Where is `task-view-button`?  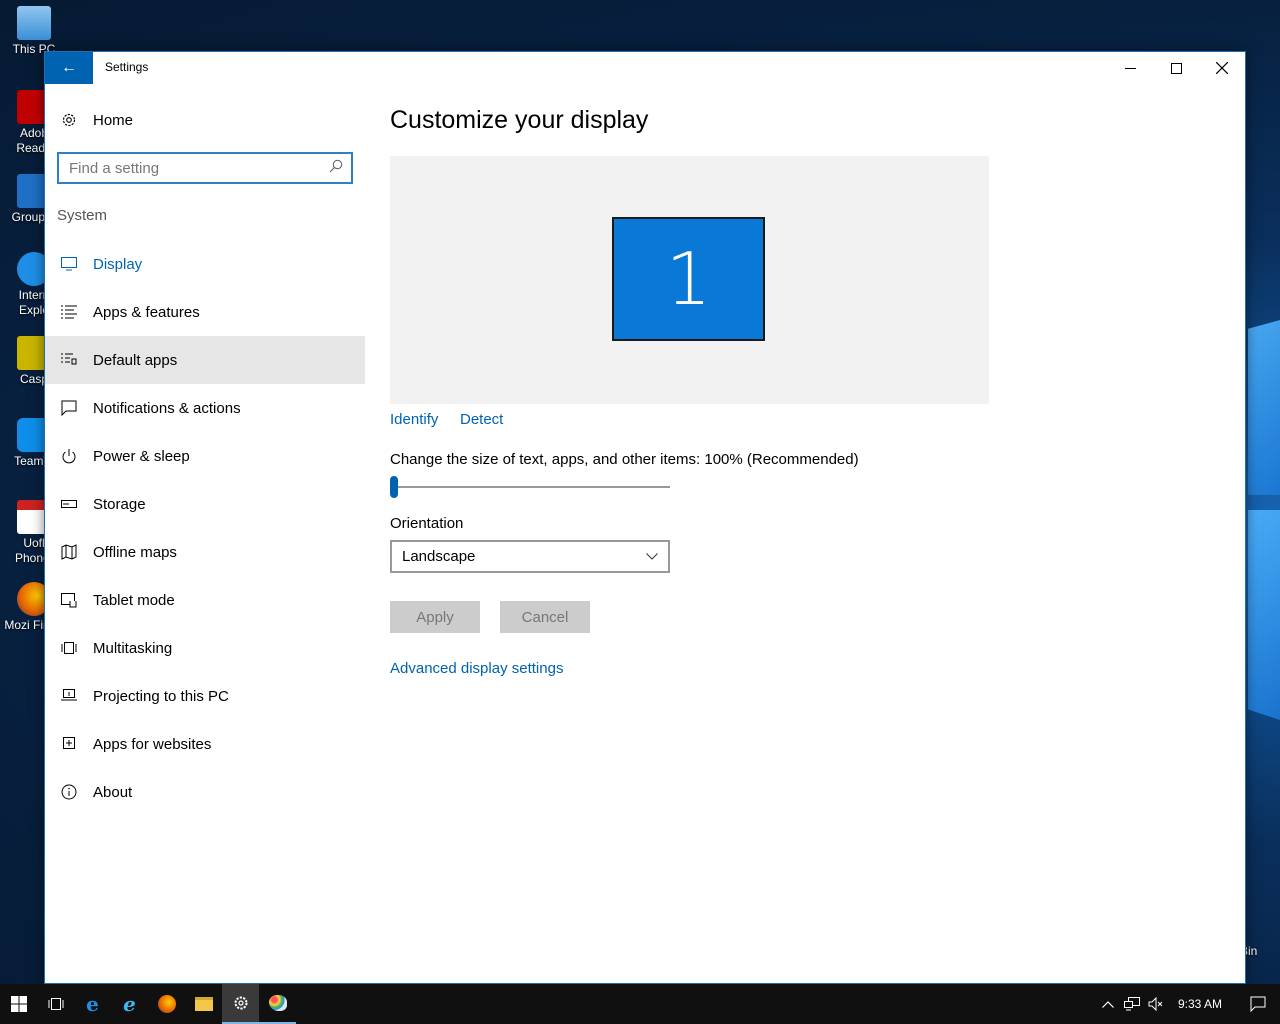
task-view-button is located at coordinates (55, 1004).